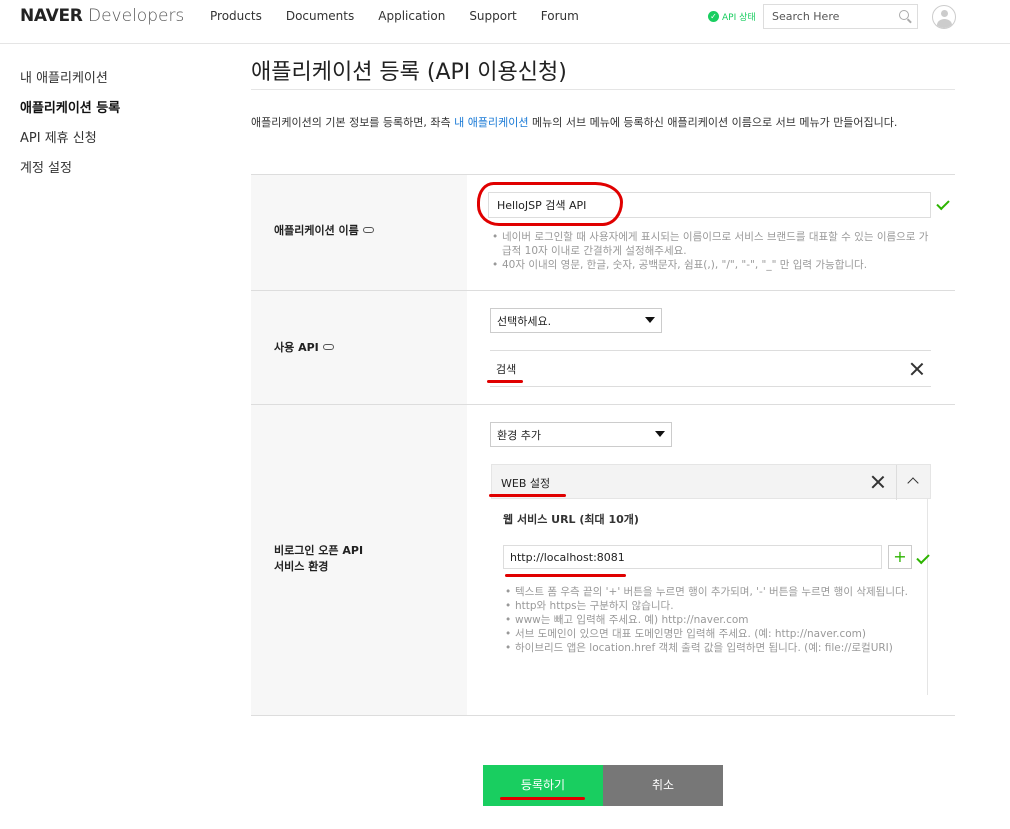 The height and width of the screenshot is (829, 1010). What do you see at coordinates (710, 606) in the screenshot?
I see `guide-item: http와 https는 구분하지 않습니다.` at bounding box center [710, 606].